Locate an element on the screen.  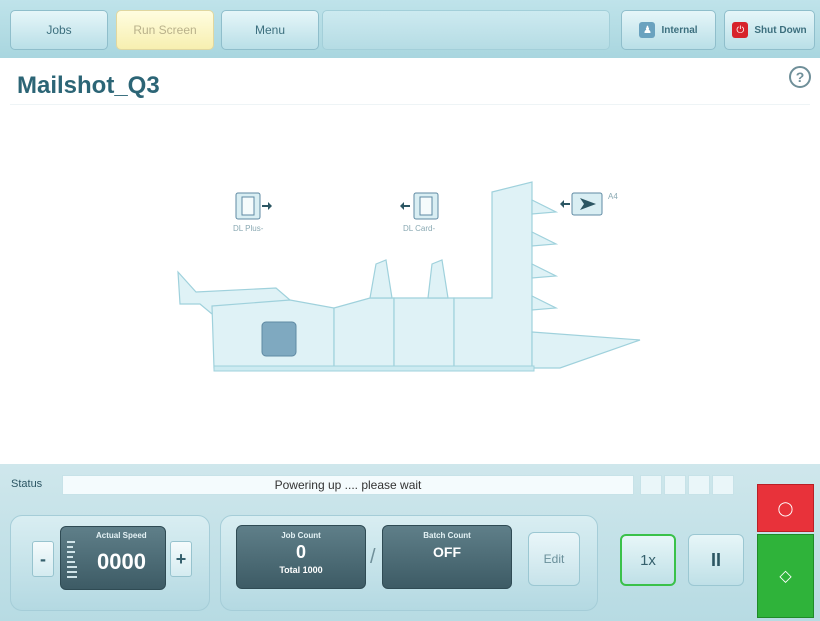
speed-plus-button: + is located at coordinates (181, 559).